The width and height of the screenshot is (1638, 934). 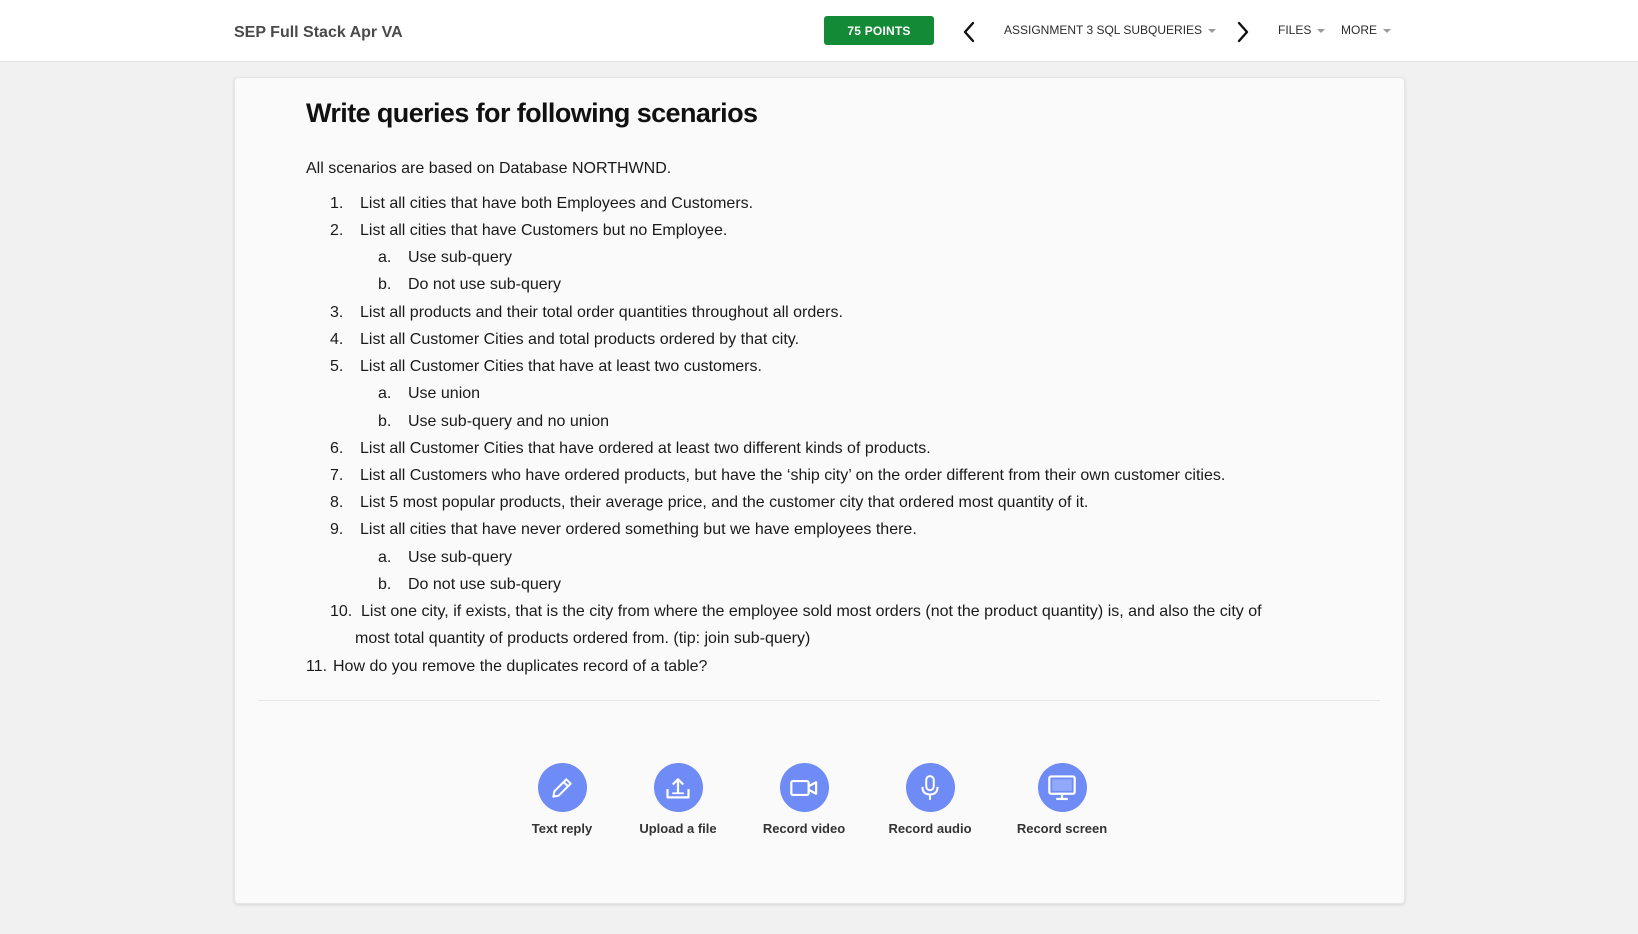 I want to click on files-menu: FILES, so click(x=1302, y=30).